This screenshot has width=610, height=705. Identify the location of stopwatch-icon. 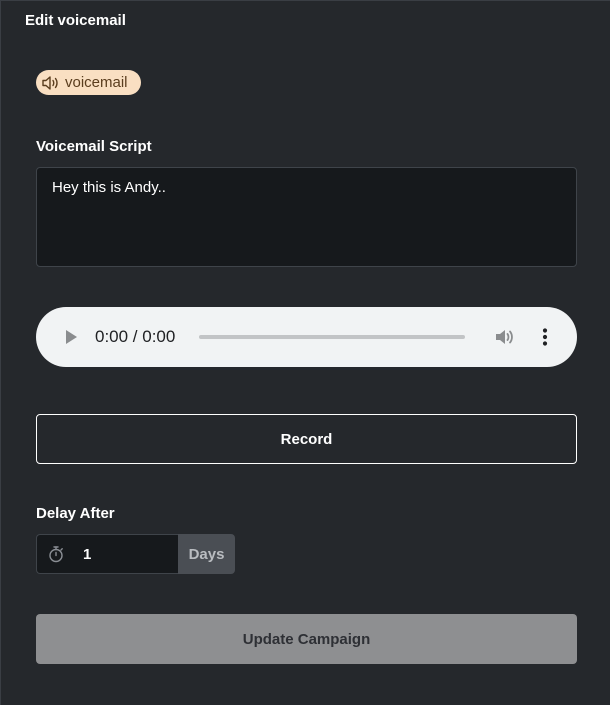
(56, 554).